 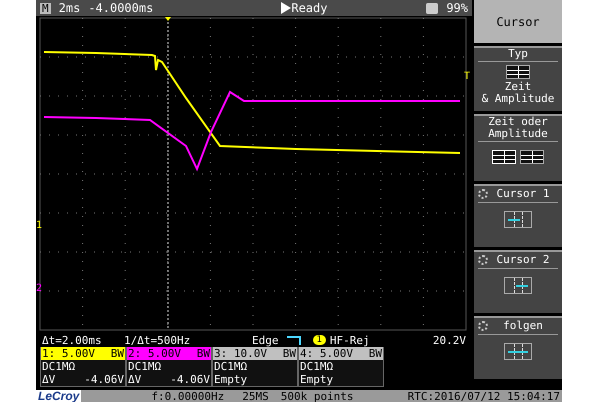 What do you see at coordinates (518, 129) in the screenshot?
I see `menu-label: Zeit oder Amplitude` at bounding box center [518, 129].